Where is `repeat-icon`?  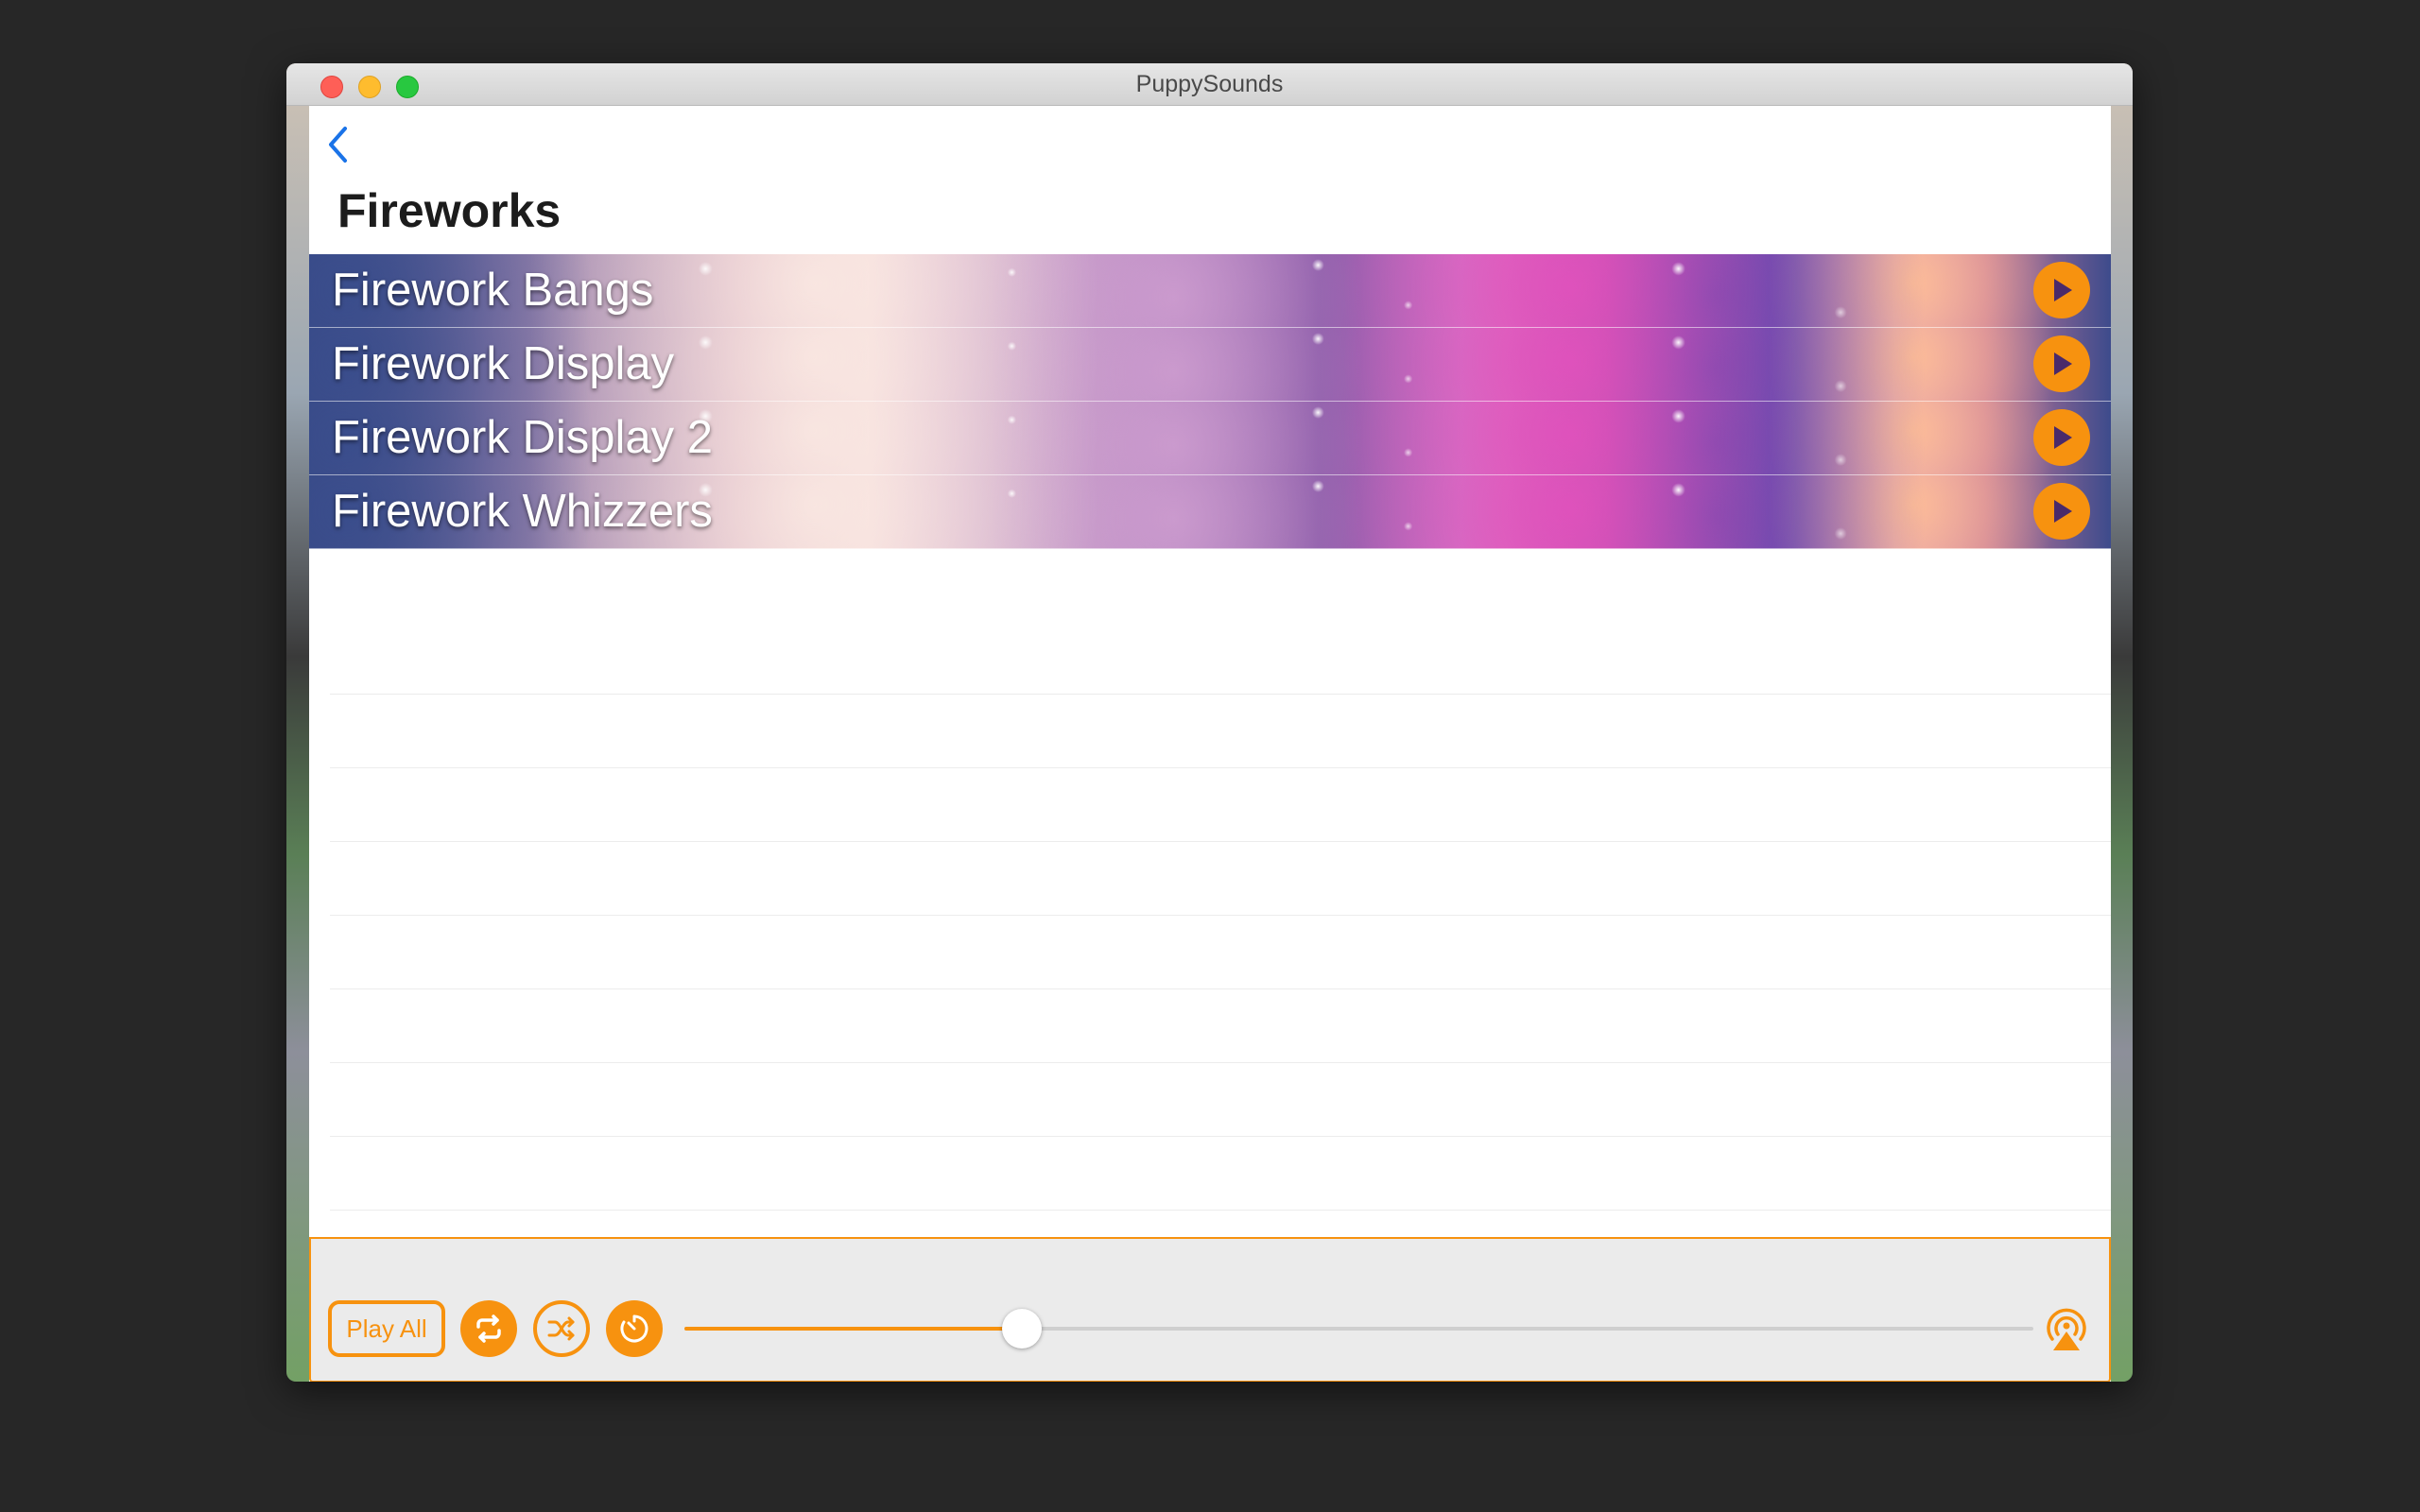
repeat-icon is located at coordinates (488, 1328).